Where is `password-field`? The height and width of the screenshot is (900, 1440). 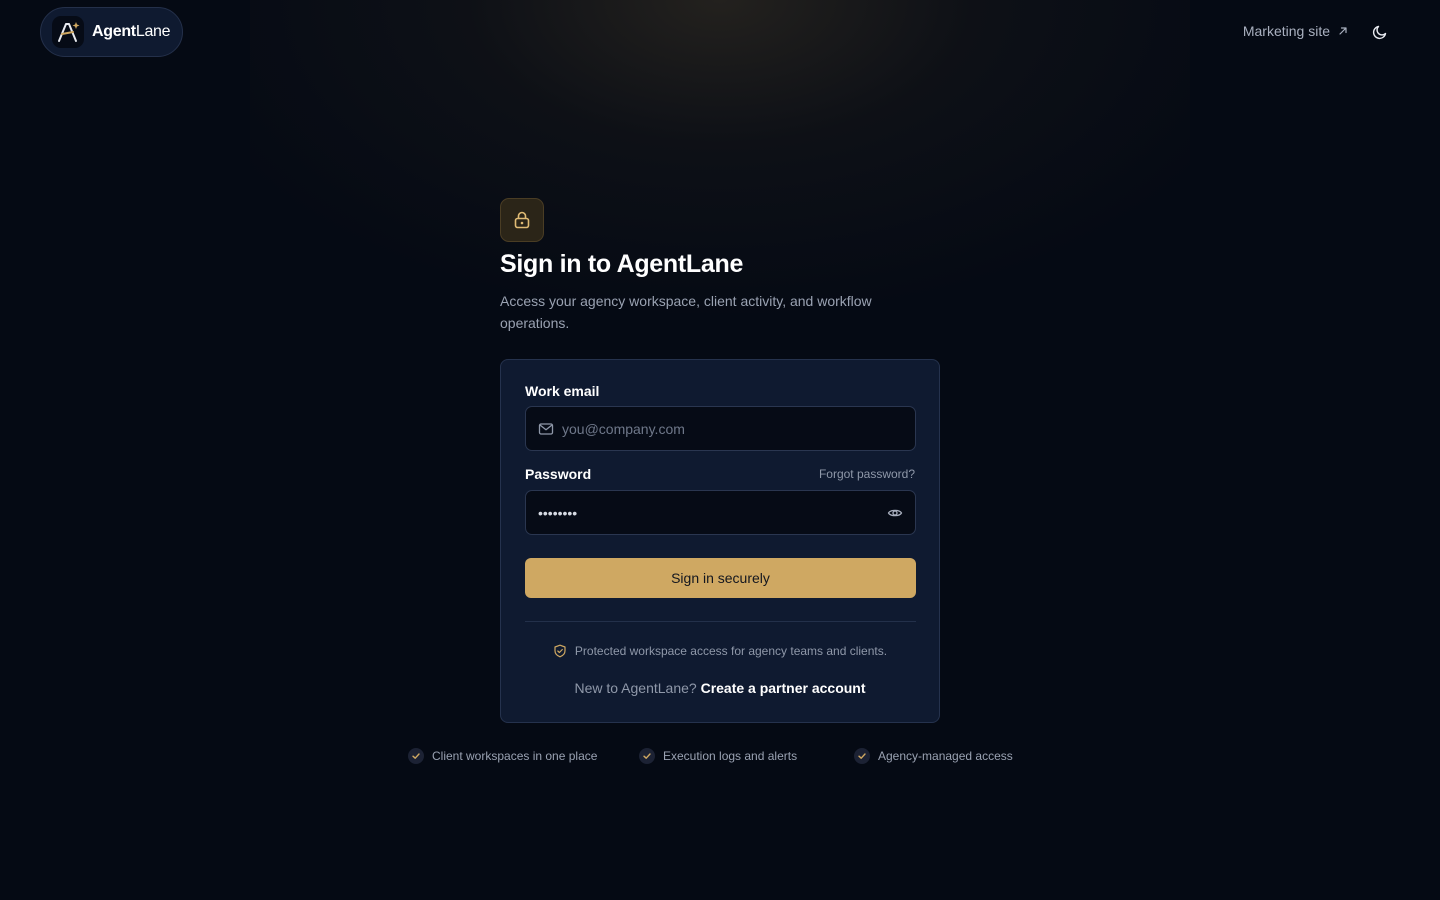
password-field is located at coordinates (720, 512).